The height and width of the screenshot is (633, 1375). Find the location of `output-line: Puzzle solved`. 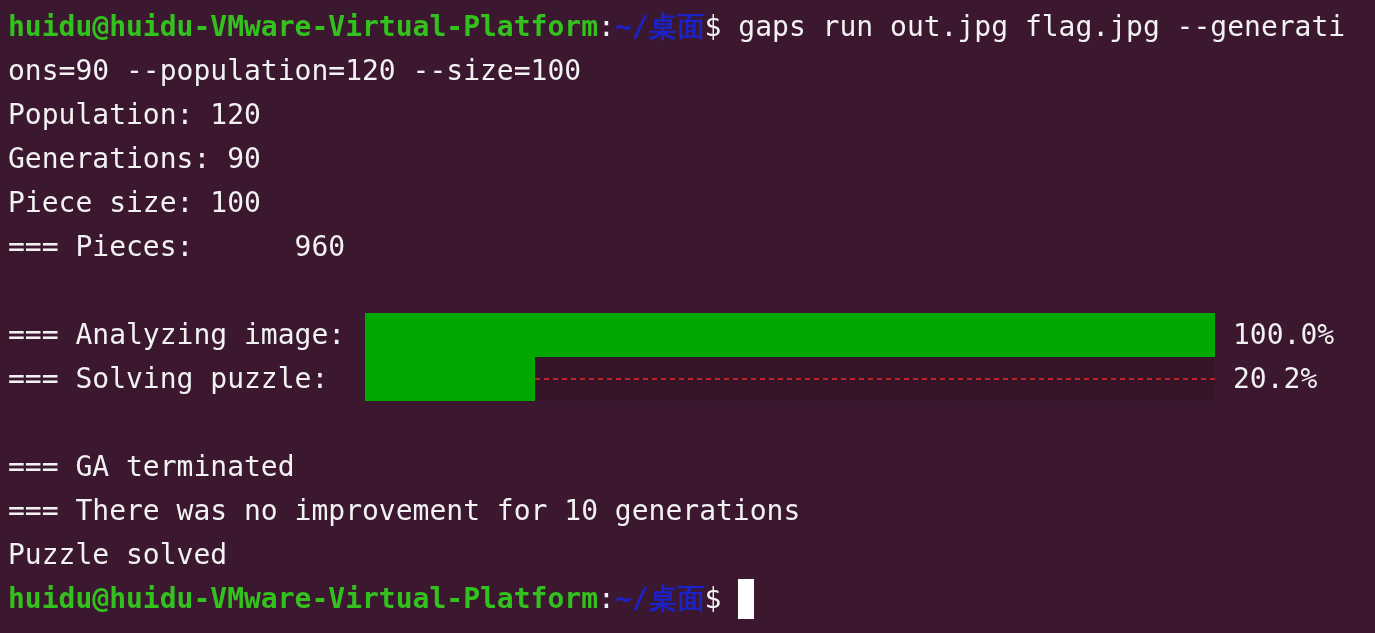

output-line: Puzzle solved is located at coordinates (118, 555).